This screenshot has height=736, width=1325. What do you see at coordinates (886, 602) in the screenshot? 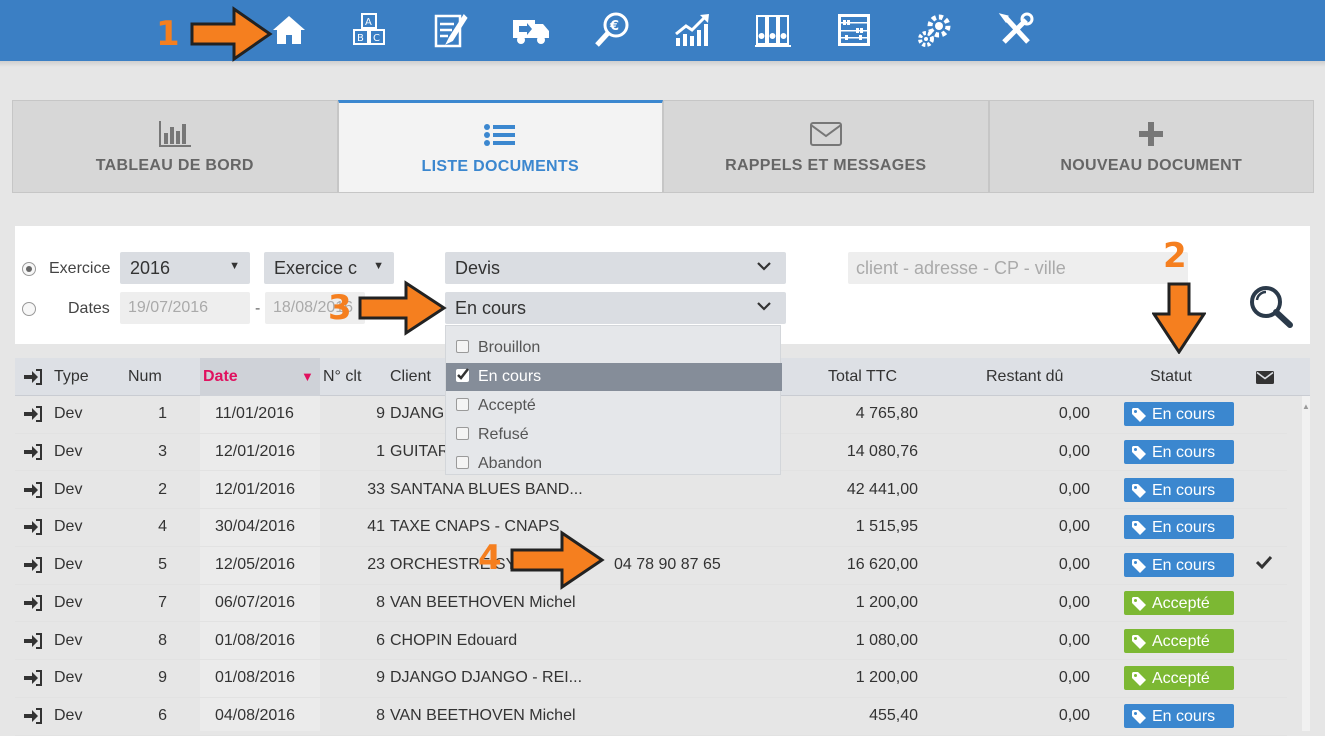
I see `row-total: 1 200,00` at bounding box center [886, 602].